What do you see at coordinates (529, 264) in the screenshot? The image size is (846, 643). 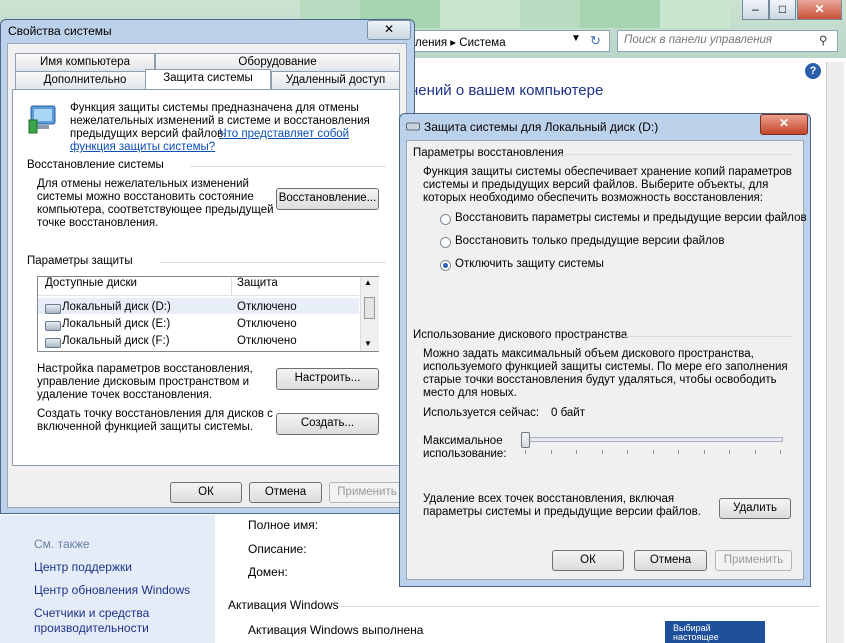 I see `radio-disable-protection-label: Отключить защиту системы` at bounding box center [529, 264].